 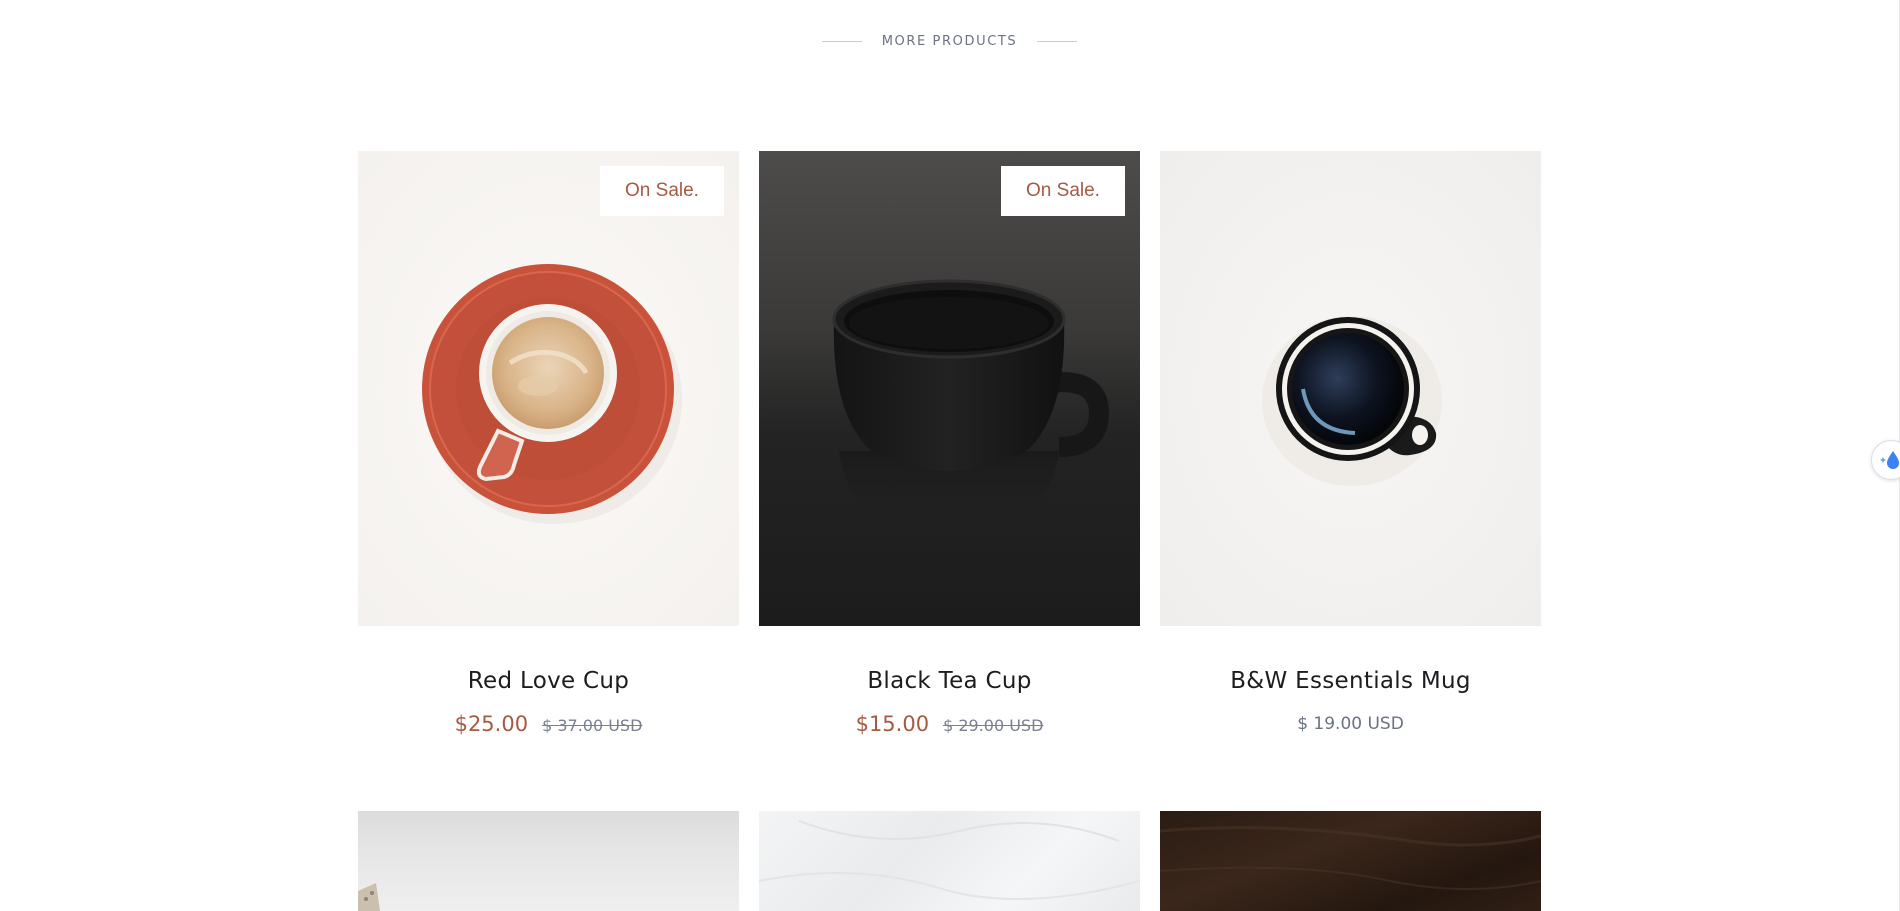 I want to click on product-name: B&W Essentials Mug, so click(x=1350, y=681).